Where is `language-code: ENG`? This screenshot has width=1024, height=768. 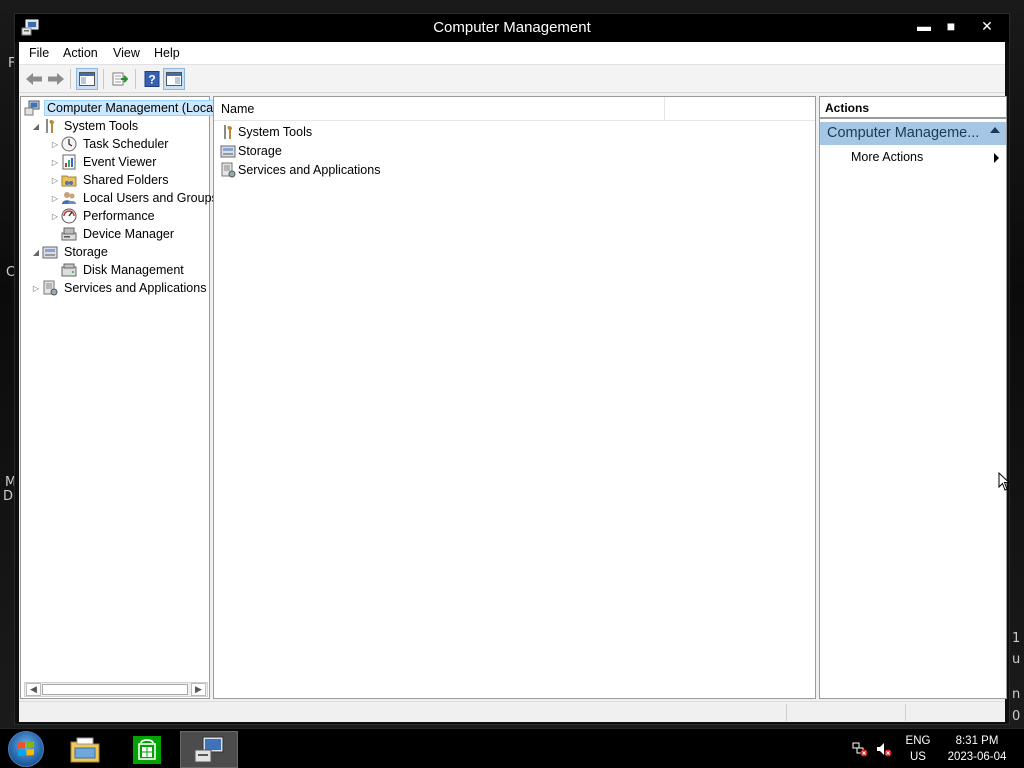 language-code: ENG is located at coordinates (918, 741).